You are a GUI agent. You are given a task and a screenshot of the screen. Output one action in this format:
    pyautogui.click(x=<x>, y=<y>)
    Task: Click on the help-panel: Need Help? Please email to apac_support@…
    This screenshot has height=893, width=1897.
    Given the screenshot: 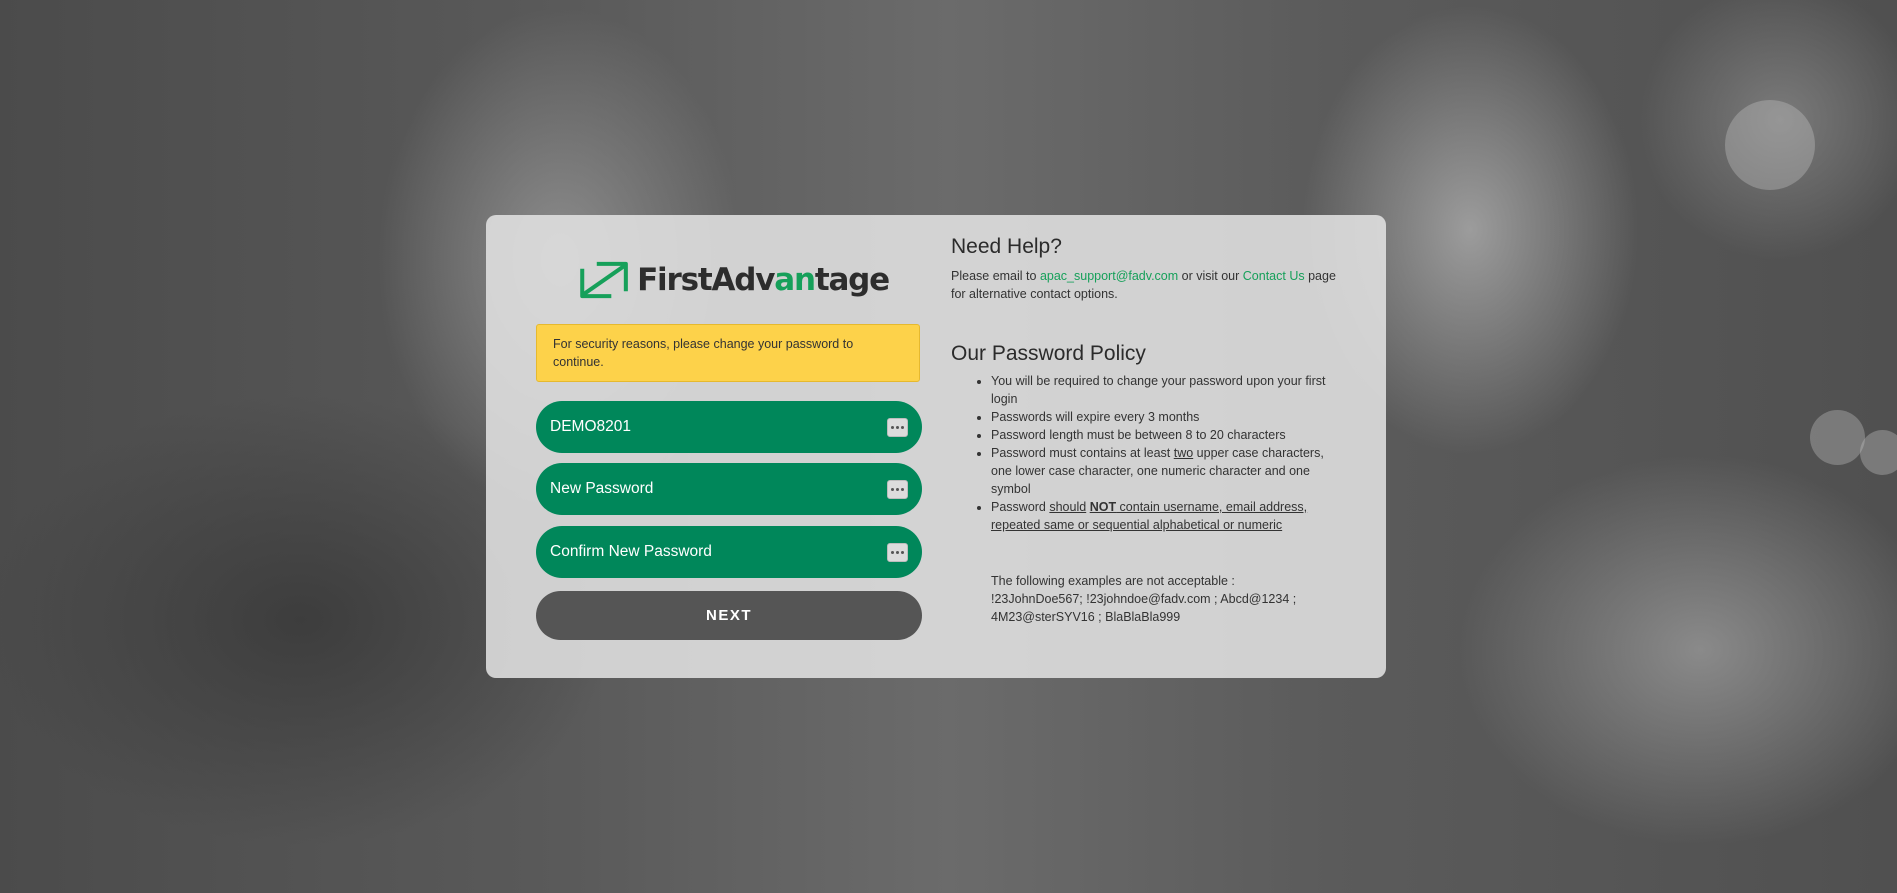 What is the action you would take?
    pyautogui.click(x=1151, y=429)
    